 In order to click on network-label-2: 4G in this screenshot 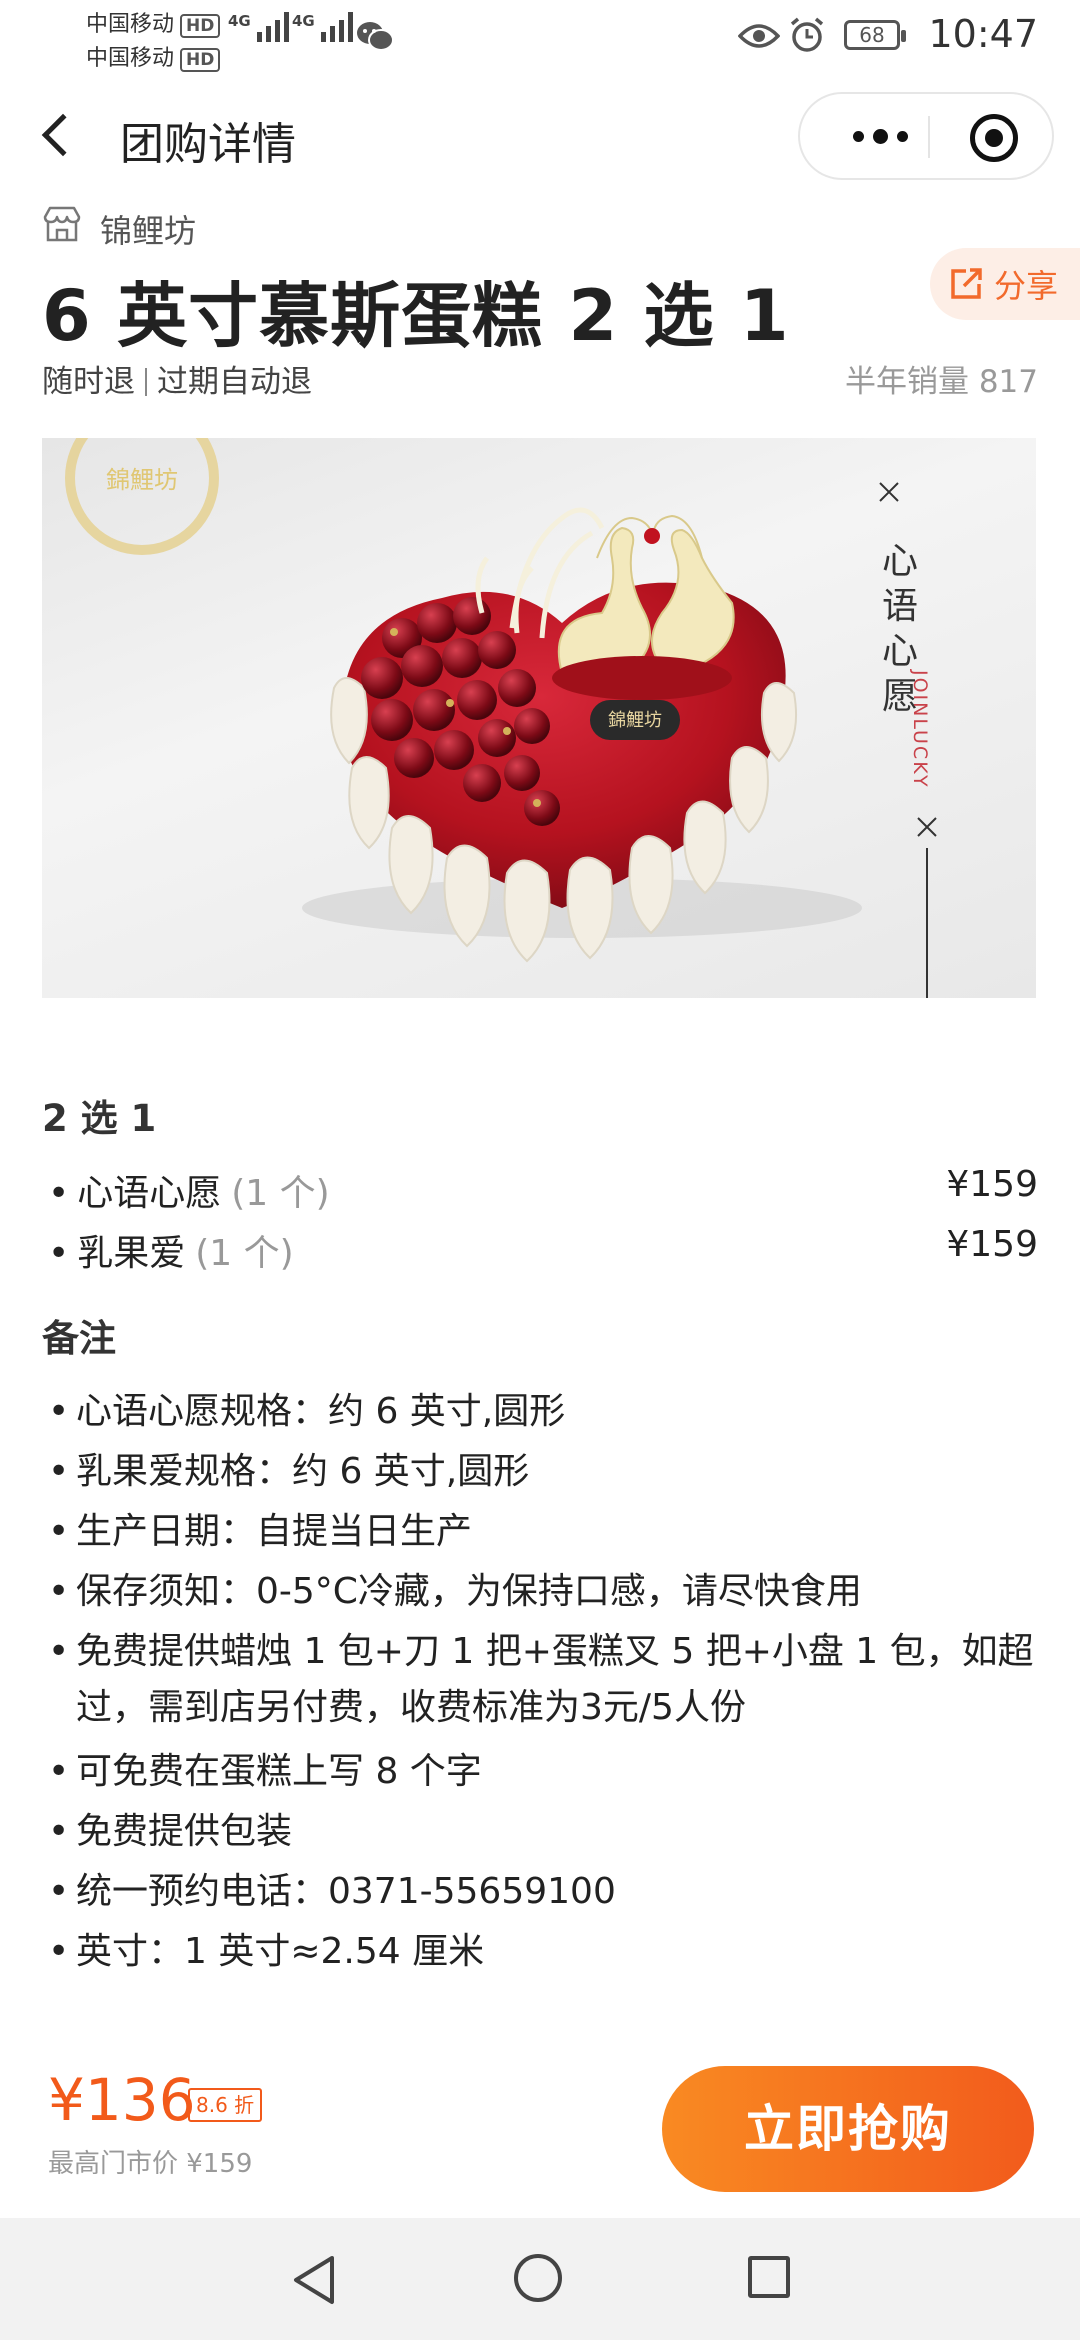, I will do `click(303, 21)`.